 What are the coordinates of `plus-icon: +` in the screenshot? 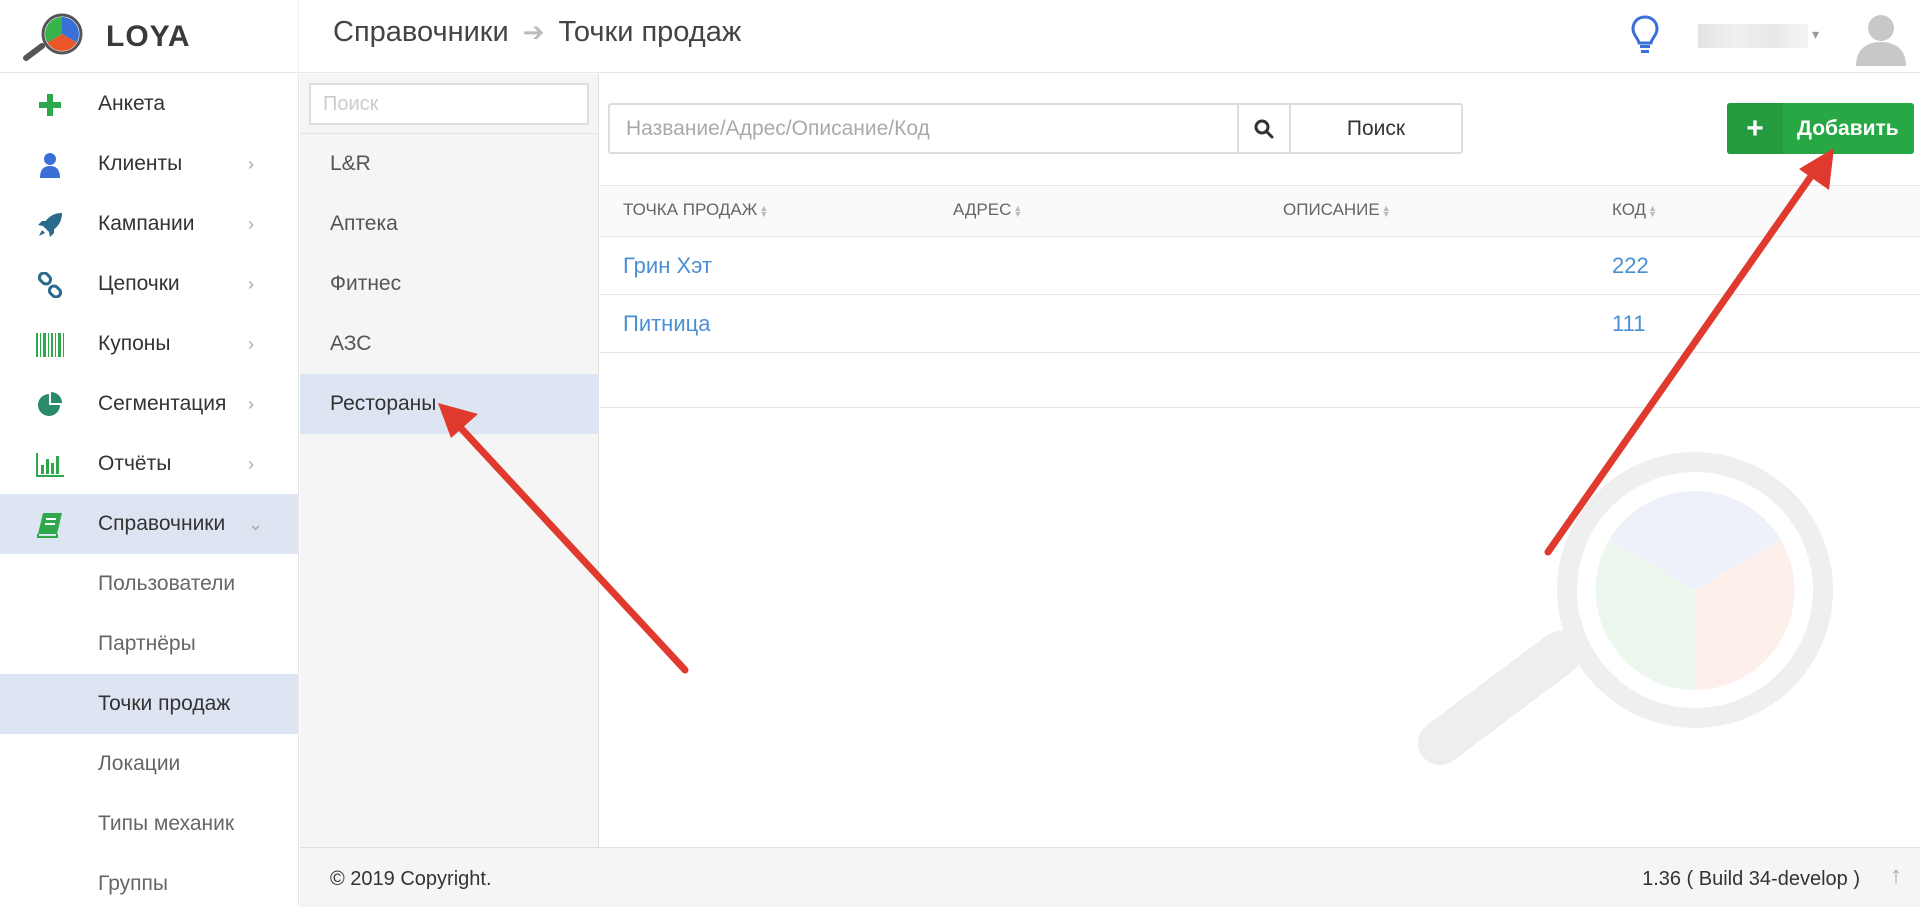 It's located at (1755, 128).